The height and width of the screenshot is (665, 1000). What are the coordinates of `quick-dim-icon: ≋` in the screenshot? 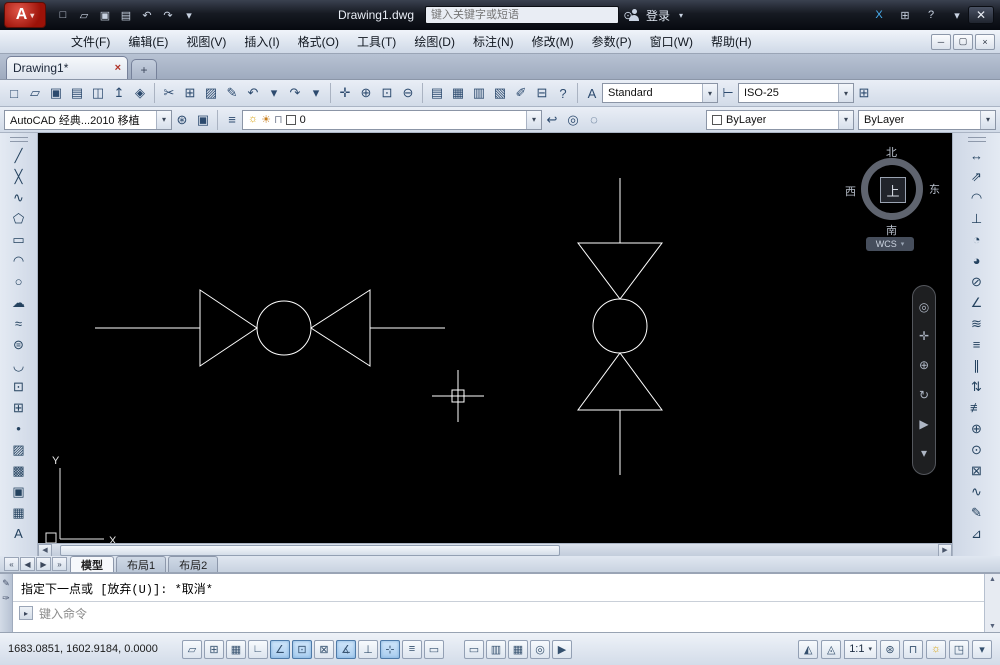 It's located at (977, 323).